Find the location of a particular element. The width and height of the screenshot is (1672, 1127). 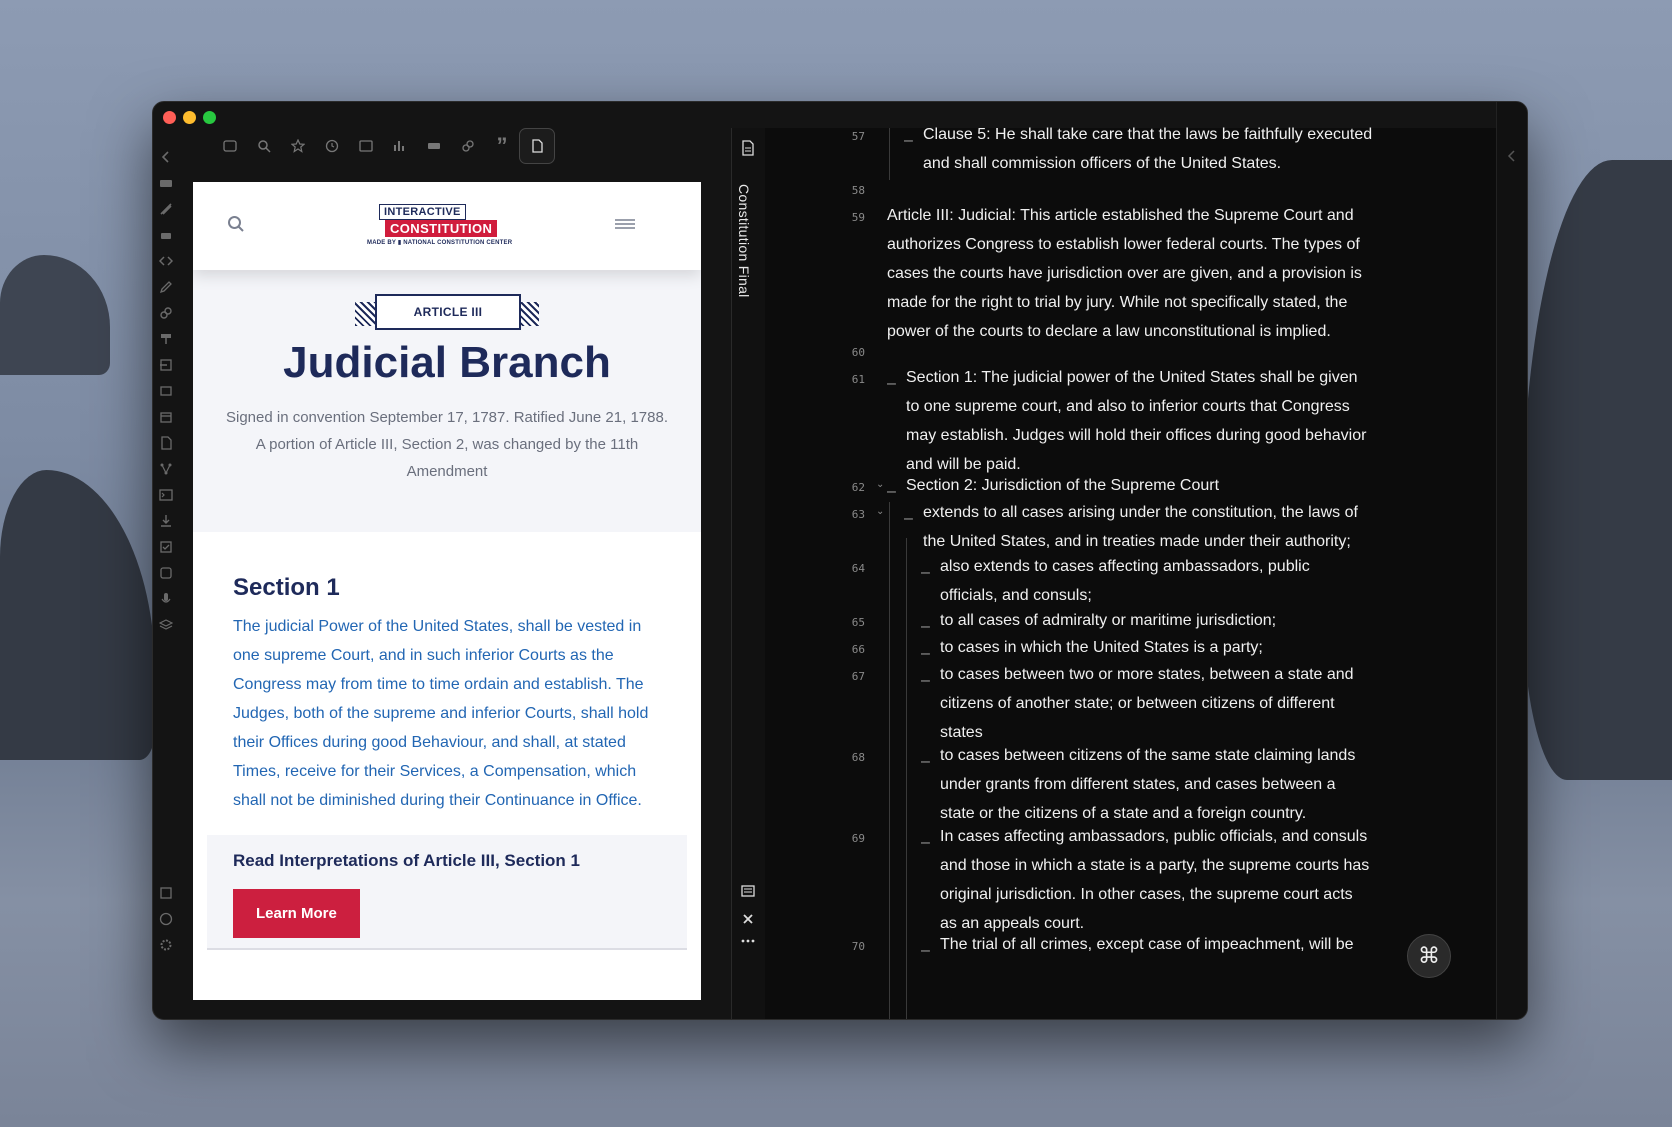

calendar-icon is located at coordinates (166, 417).